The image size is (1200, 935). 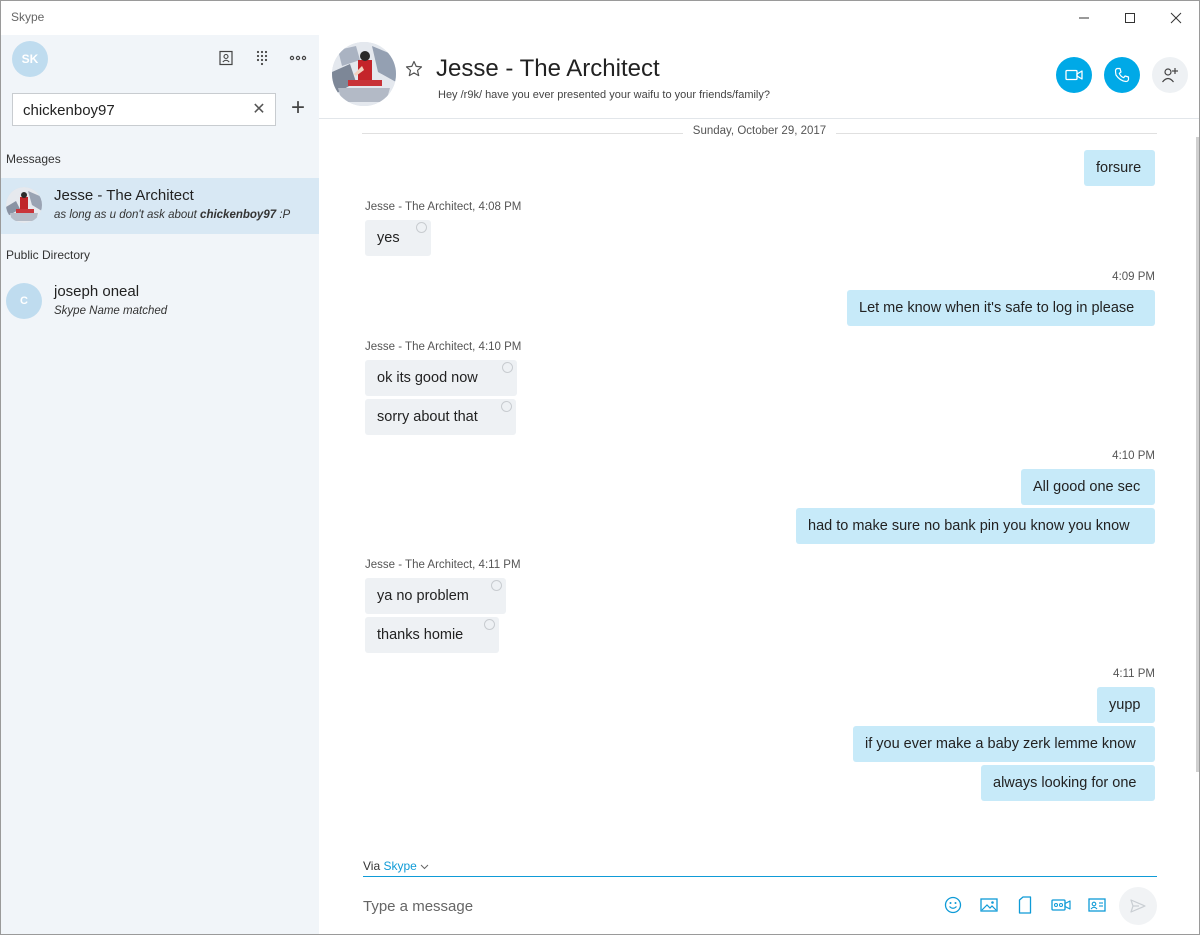 I want to click on chevron-down-icon, so click(x=424, y=867).